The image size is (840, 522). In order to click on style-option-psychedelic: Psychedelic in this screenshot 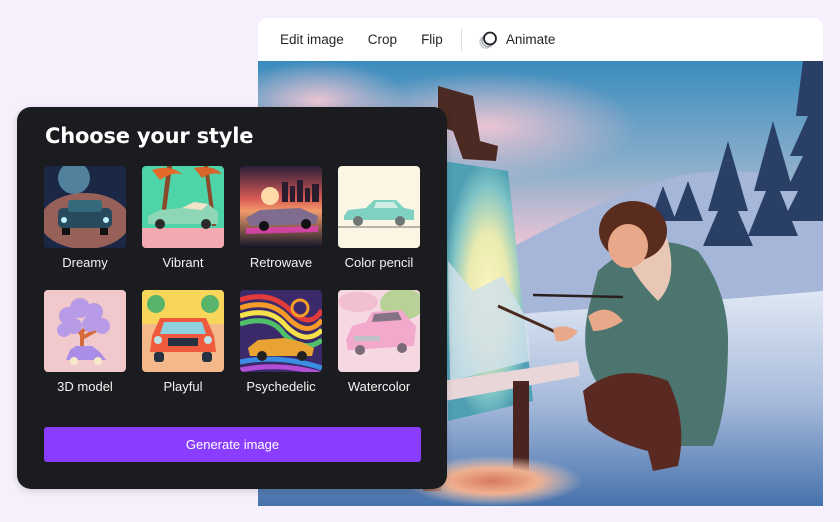, I will do `click(281, 342)`.